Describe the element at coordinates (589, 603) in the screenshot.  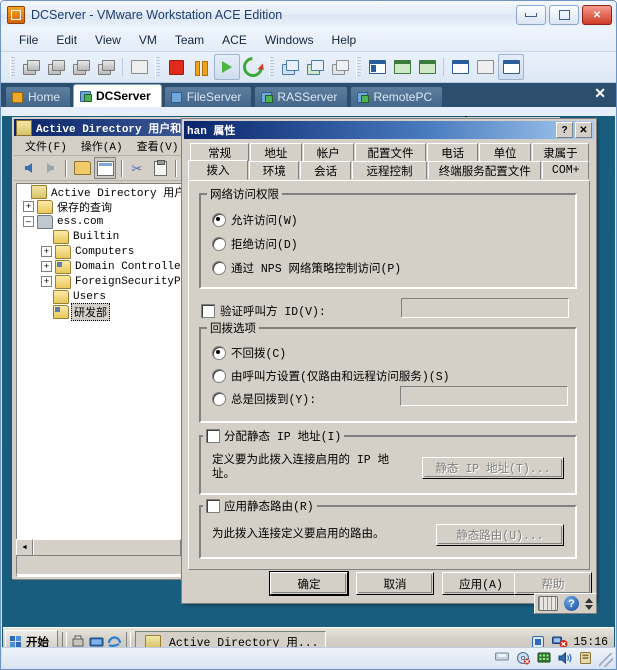
I see `spinner-icon` at that location.